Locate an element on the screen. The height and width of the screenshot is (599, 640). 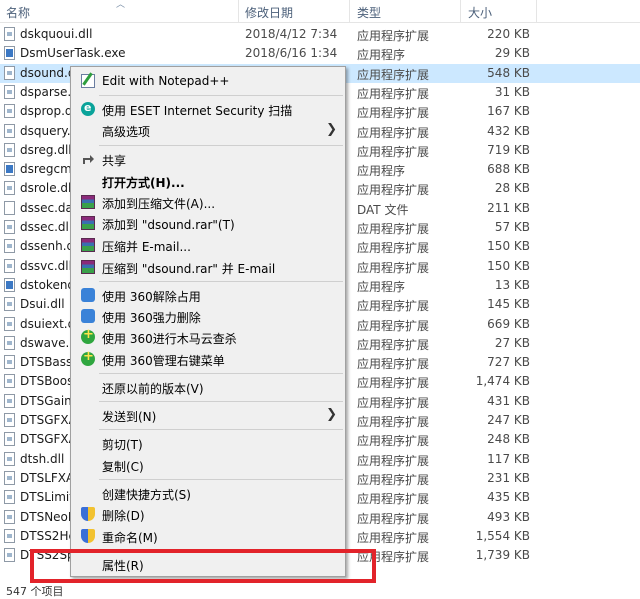
menu-label: 使用 360强力删除 is located at coordinates (151, 318).